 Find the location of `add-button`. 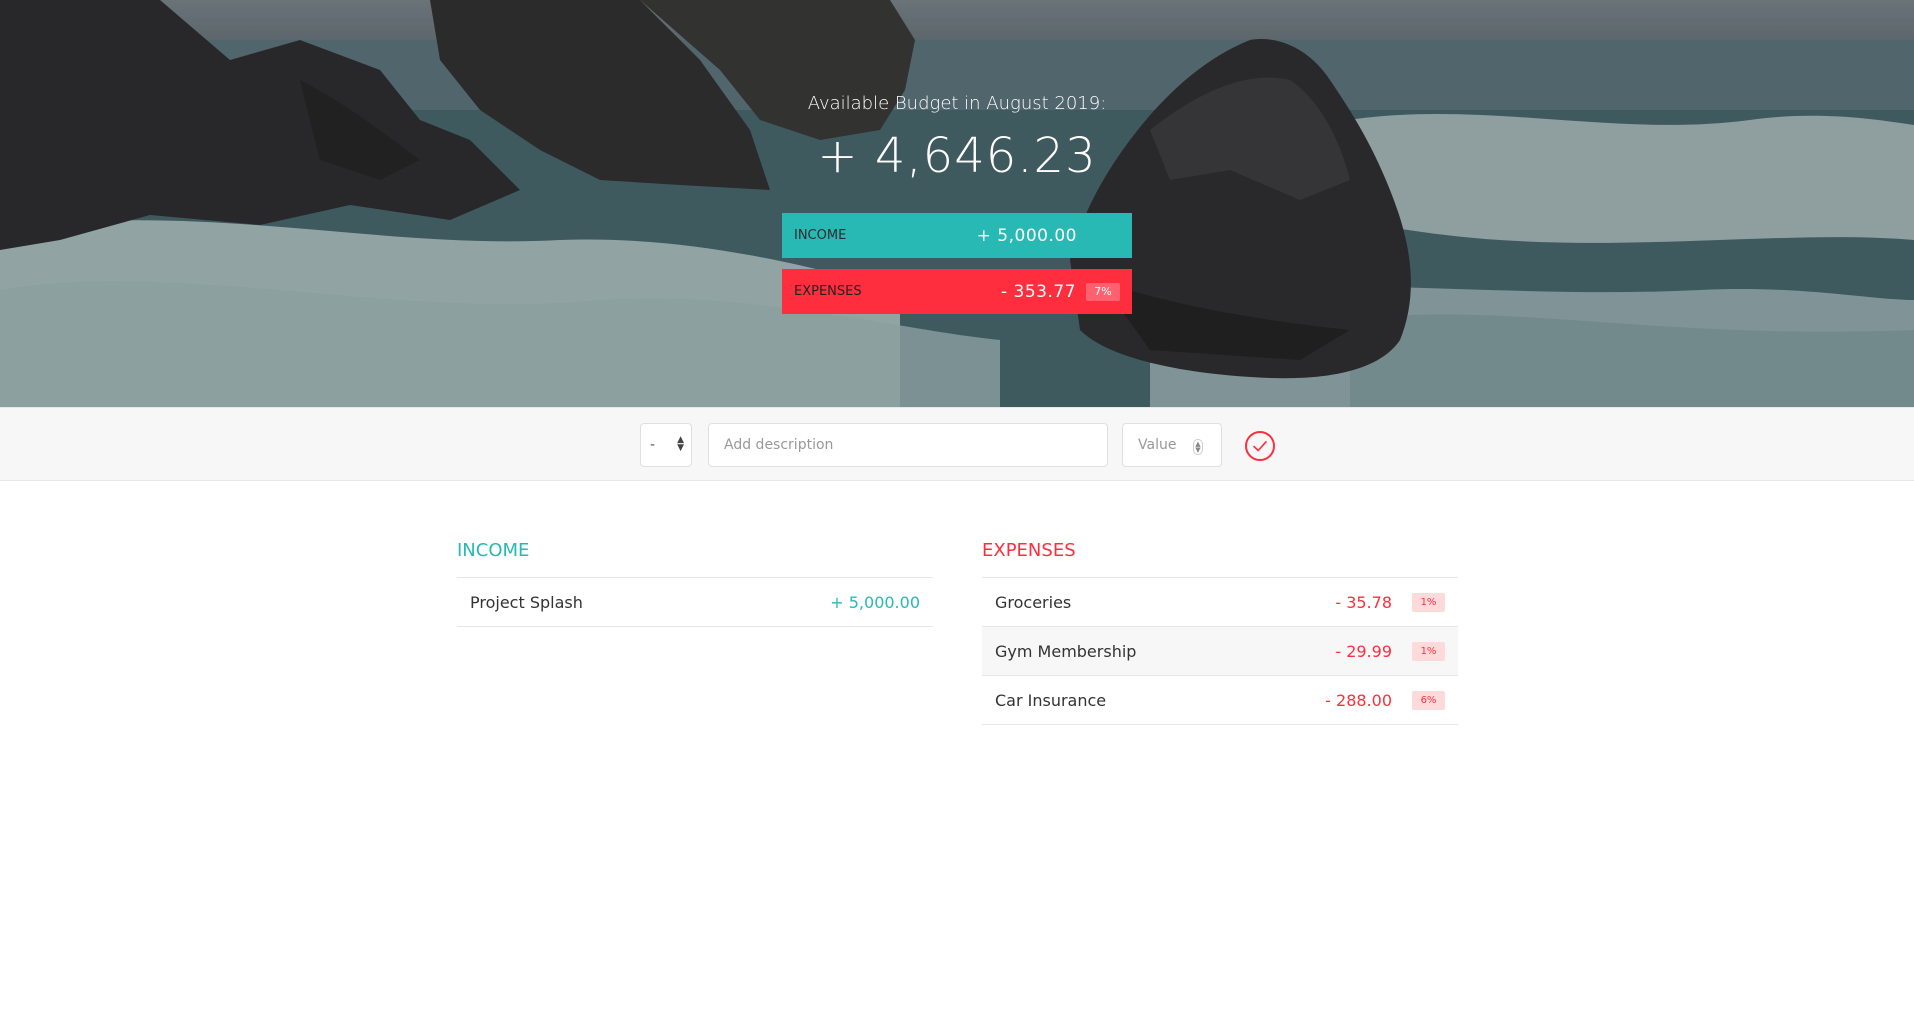

add-button is located at coordinates (1260, 446).